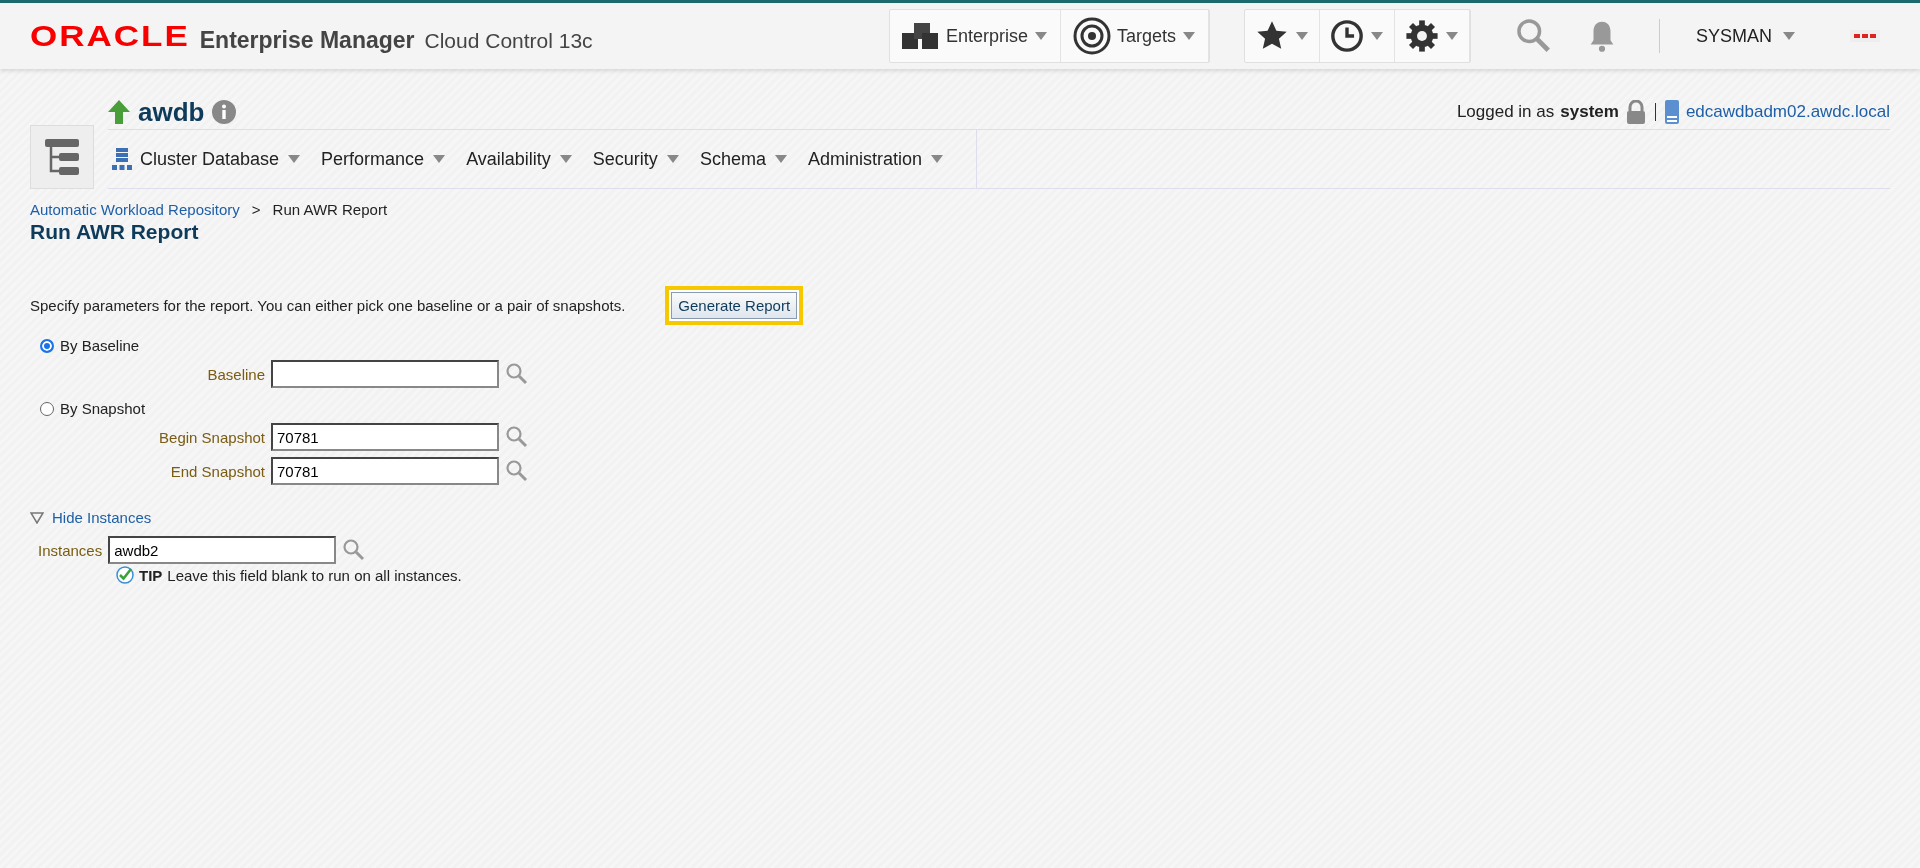  I want to click on oracle-logo: ORACLE, so click(110, 36).